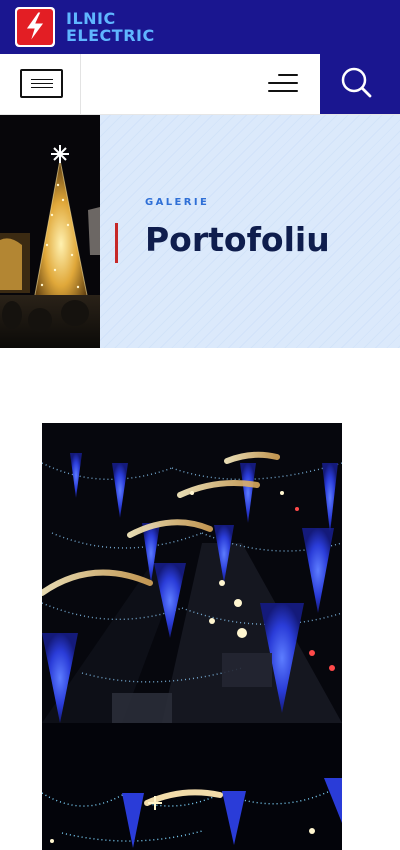 Image resolution: width=400 pixels, height=850 pixels. I want to click on search-icon, so click(356, 82).